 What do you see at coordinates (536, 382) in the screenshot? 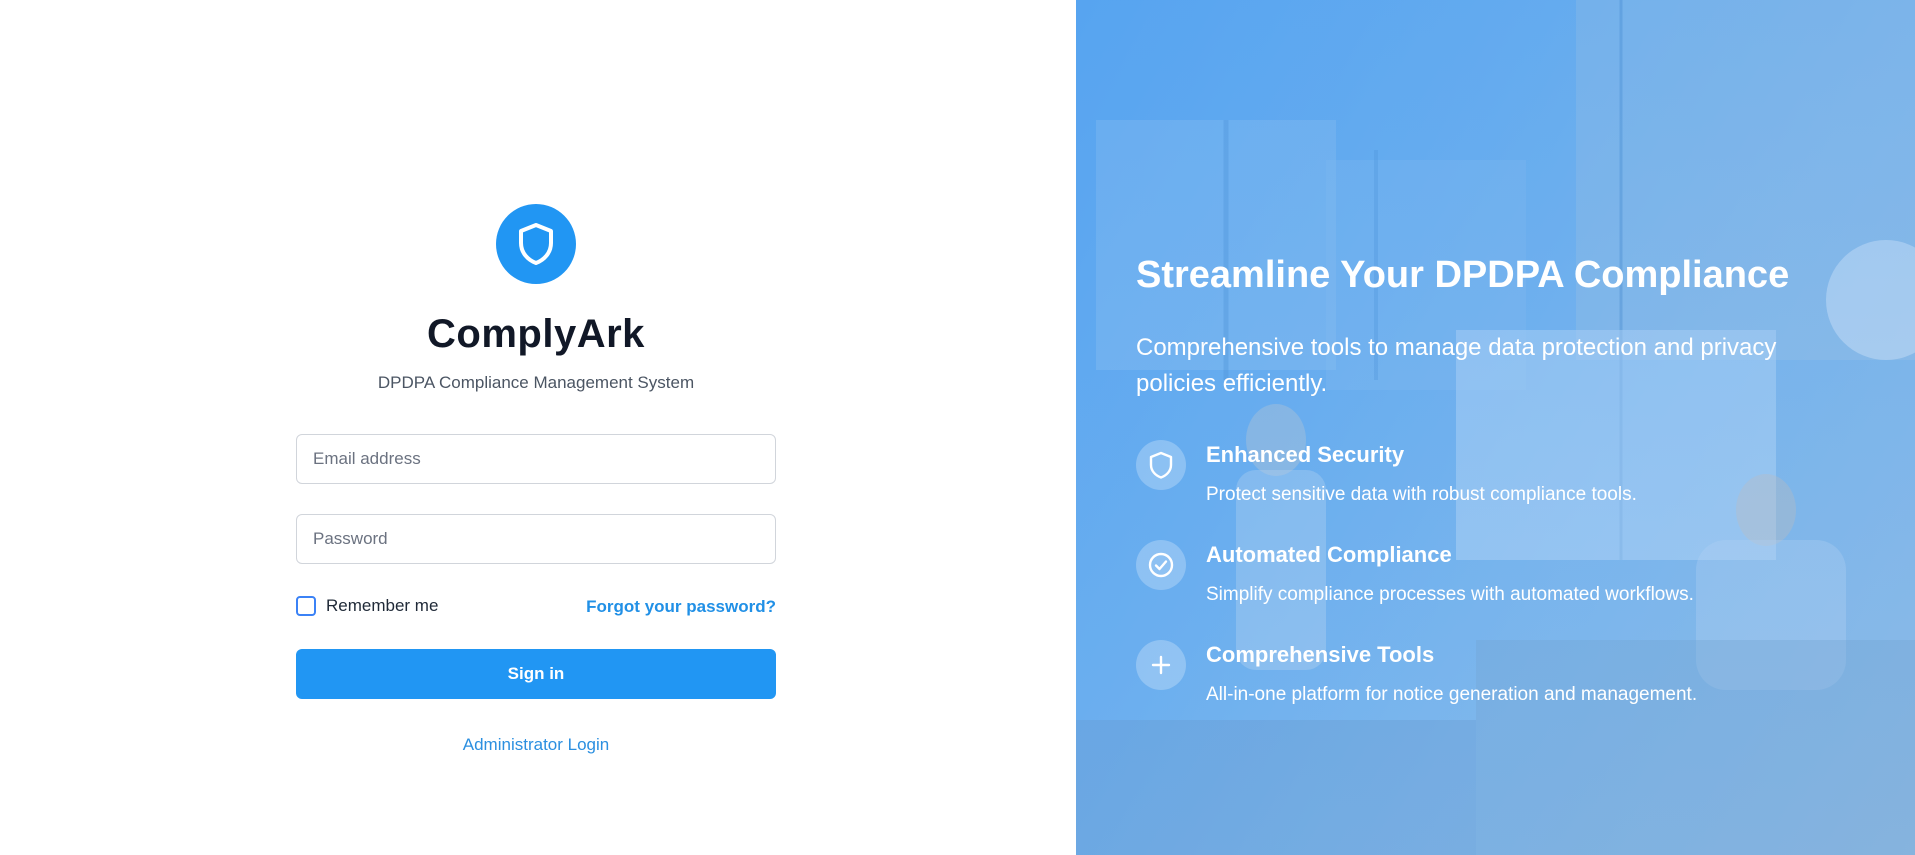
I see `app-tagline: DPDPA Compliance Management System` at bounding box center [536, 382].